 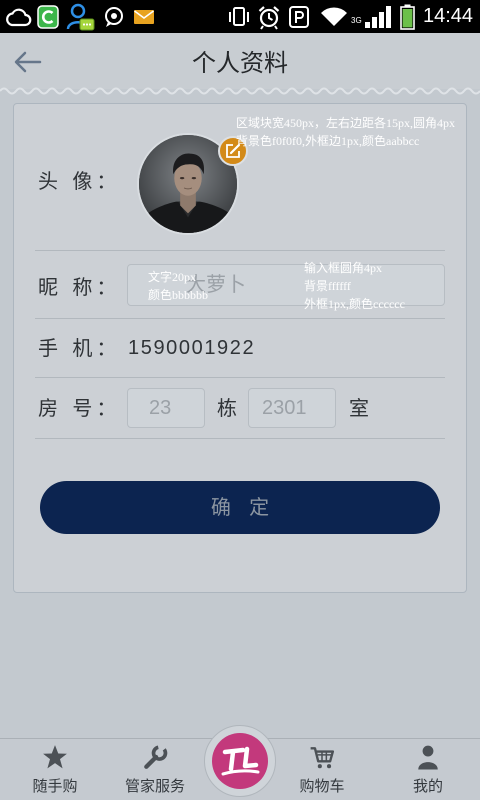 What do you see at coordinates (48, 17) in the screenshot?
I see `shield-c-icon` at bounding box center [48, 17].